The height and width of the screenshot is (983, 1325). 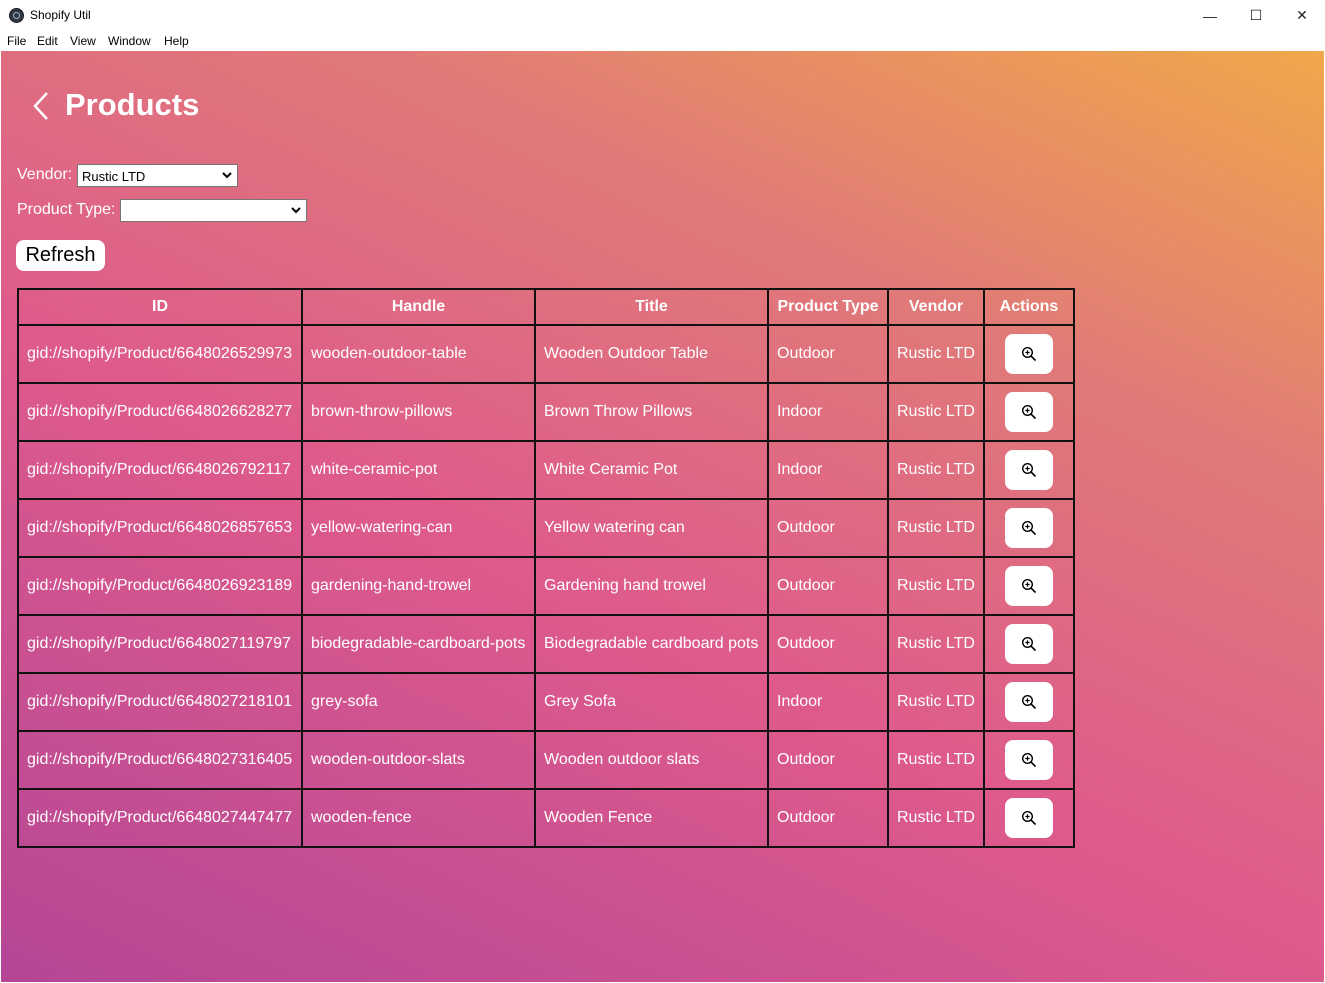 What do you see at coordinates (160, 760) in the screenshot?
I see `cell-id: gid://shopify/Product/6648027316405` at bounding box center [160, 760].